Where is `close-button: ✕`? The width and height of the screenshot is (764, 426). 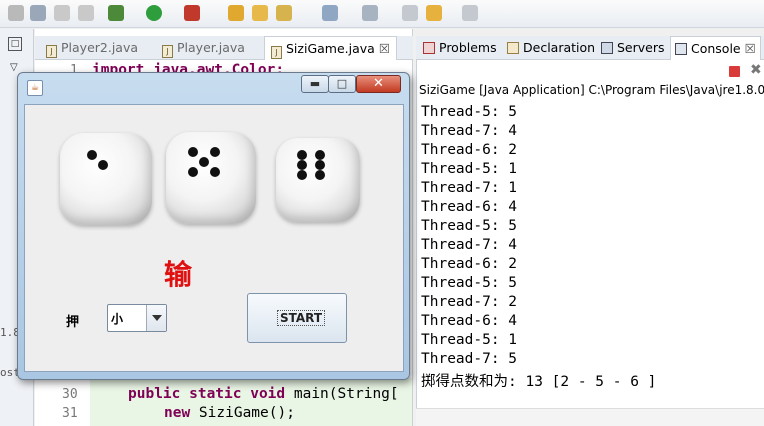
close-button: ✕ is located at coordinates (378, 84).